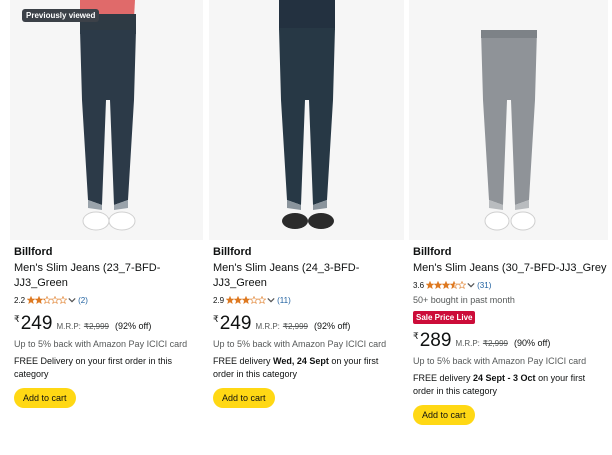 The width and height of the screenshot is (612, 455). What do you see at coordinates (504, 378) in the screenshot?
I see `delivery-date: 24 Sept - 3 Oct` at bounding box center [504, 378].